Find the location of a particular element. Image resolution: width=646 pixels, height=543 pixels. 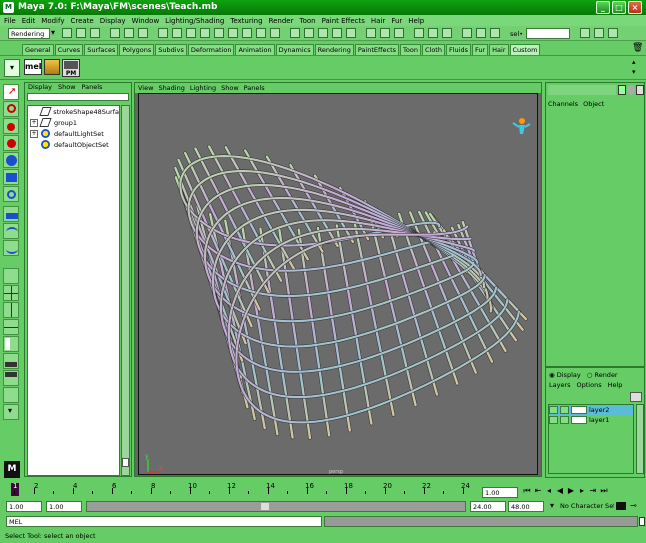

shelf-menu-button: ▾ is located at coordinates (12, 68).